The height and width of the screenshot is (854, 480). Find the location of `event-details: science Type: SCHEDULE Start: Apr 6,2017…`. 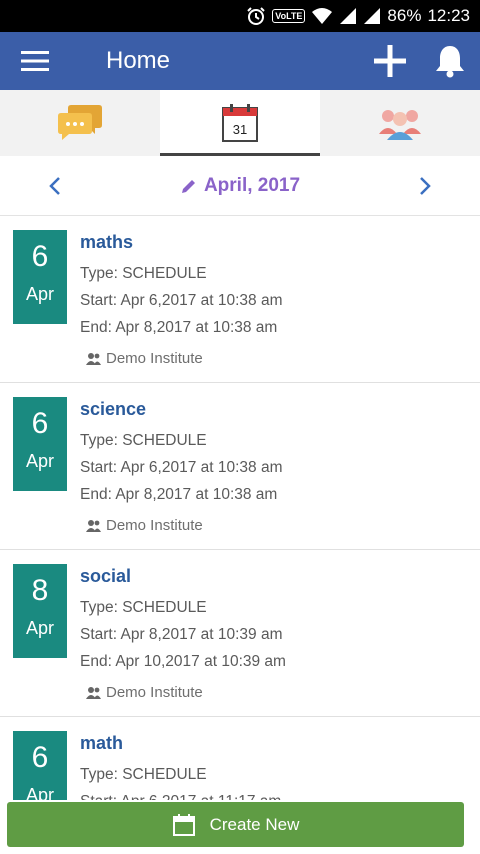

event-details: science Type: SCHEDULE Start: Apr 6,2017… is located at coordinates (275, 466).